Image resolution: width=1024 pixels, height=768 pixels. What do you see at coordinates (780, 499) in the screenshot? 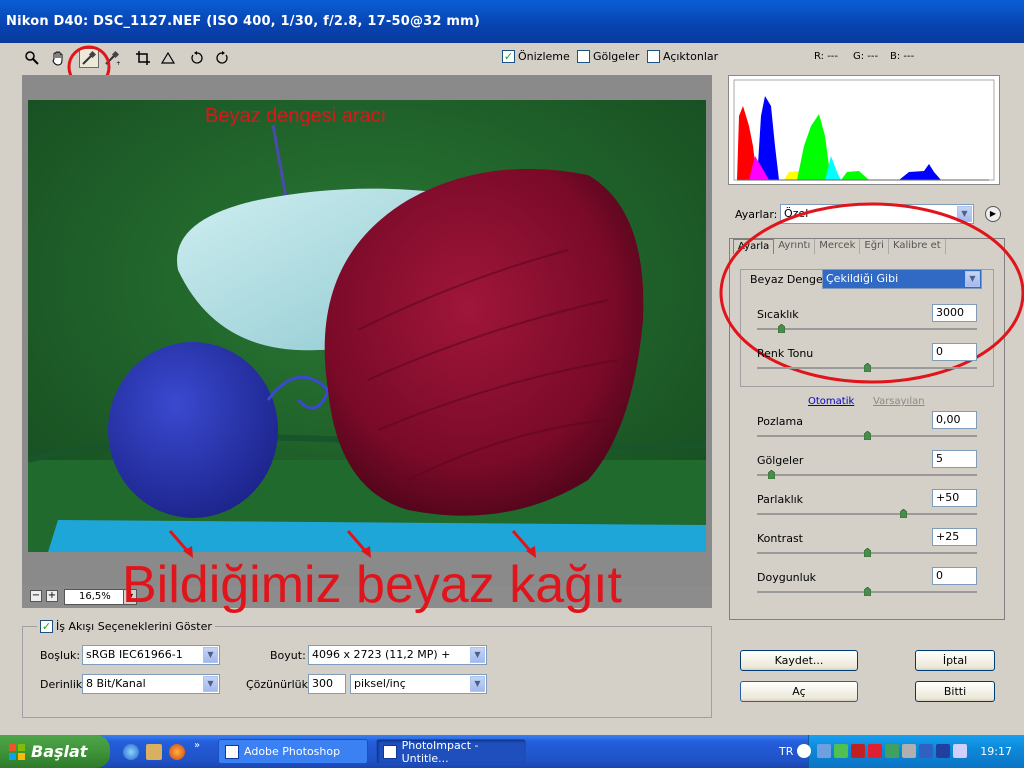
I see `slider-label: Parlaklık` at bounding box center [780, 499].